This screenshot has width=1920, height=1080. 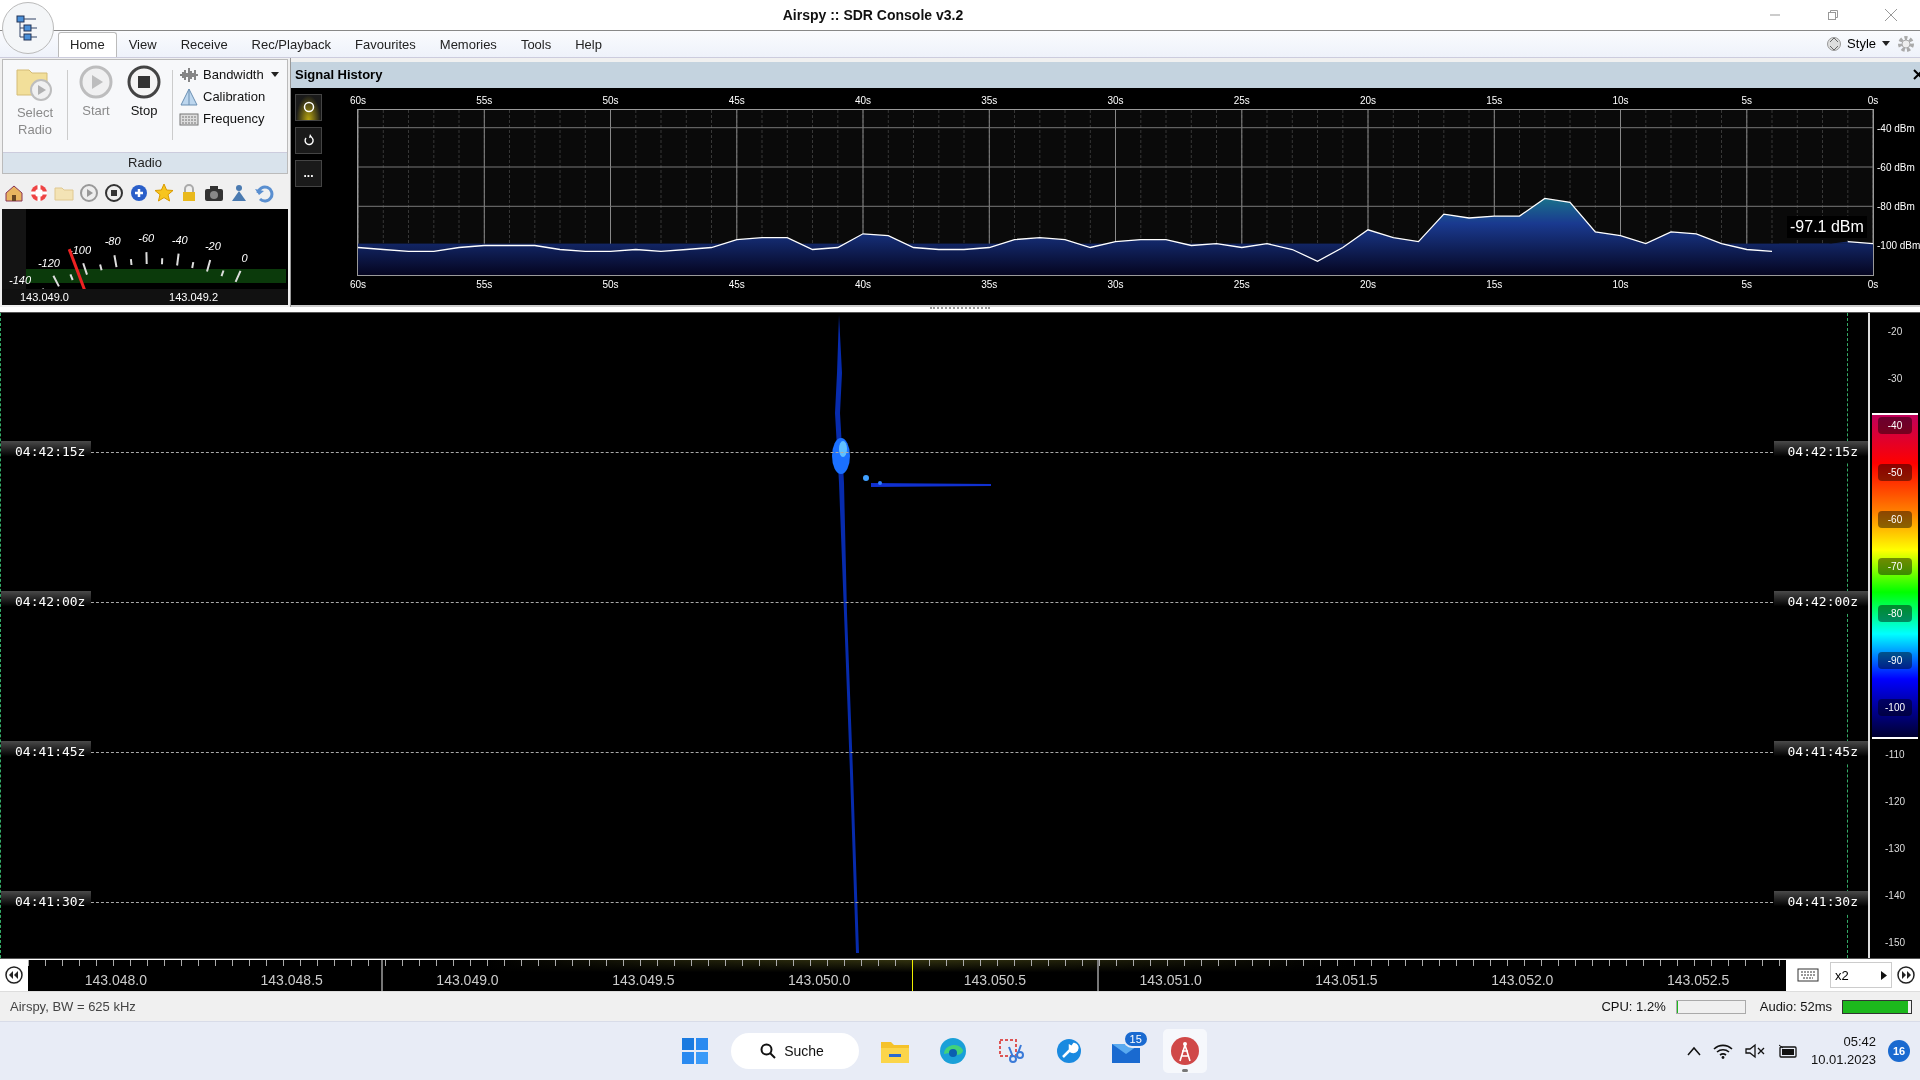 What do you see at coordinates (189, 96) in the screenshot?
I see `prism-icon` at bounding box center [189, 96].